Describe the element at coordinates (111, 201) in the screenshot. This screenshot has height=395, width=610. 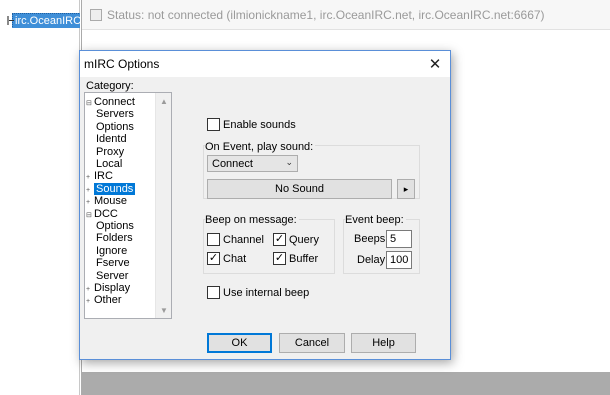
I see `category-item-label: Mouse` at that location.